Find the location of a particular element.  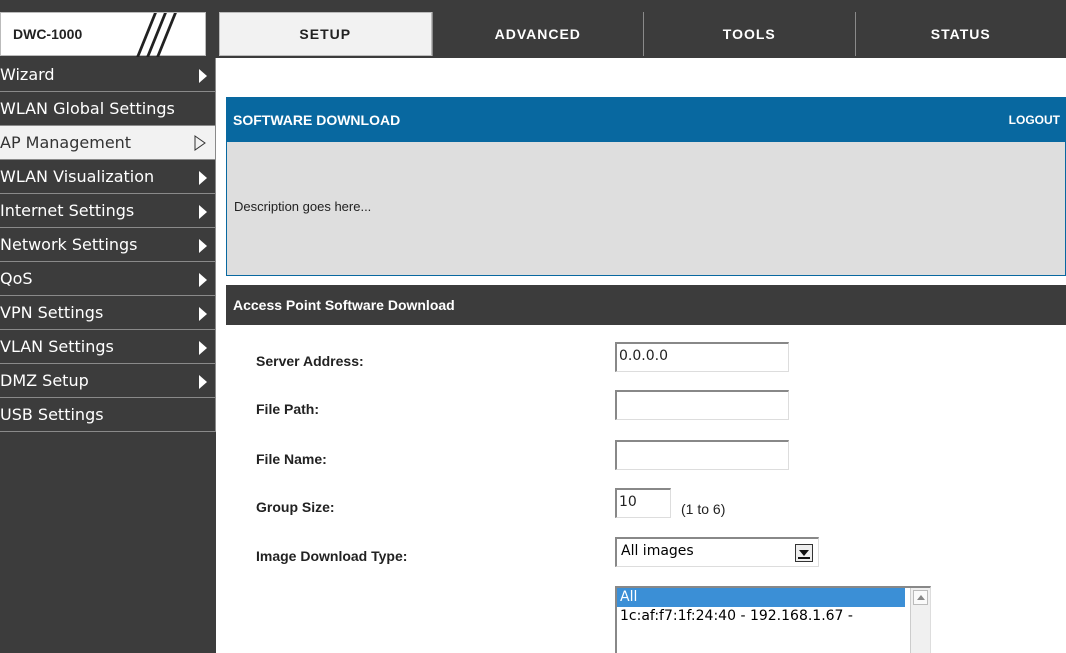

sidebar-item-label: VLAN Settings is located at coordinates (57, 346).